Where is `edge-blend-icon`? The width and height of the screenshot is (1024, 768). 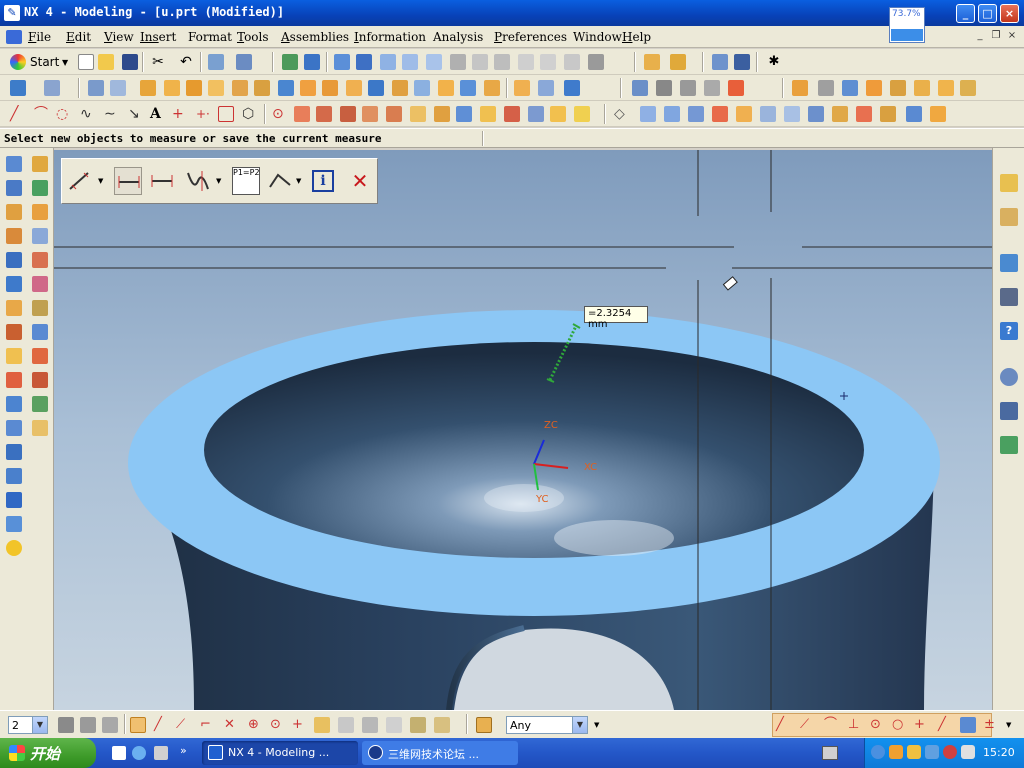 edge-blend-icon is located at coordinates (446, 88).